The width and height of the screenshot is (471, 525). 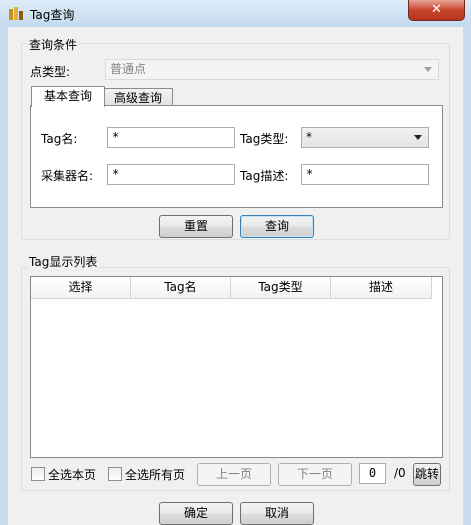 I want to click on tag-name-input: *, so click(x=171, y=137).